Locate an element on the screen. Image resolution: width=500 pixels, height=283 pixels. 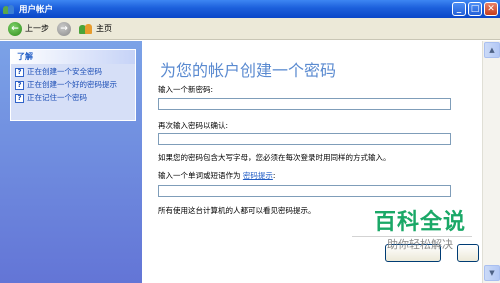
title-bar: 用户帐户 _ □ ✕ is located at coordinates (250, 9).